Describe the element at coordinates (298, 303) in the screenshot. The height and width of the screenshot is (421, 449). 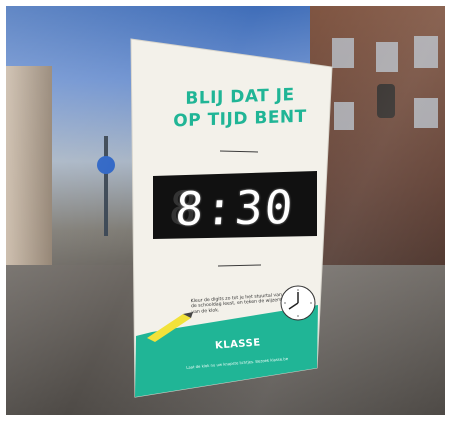
I see `clock-icon` at that location.